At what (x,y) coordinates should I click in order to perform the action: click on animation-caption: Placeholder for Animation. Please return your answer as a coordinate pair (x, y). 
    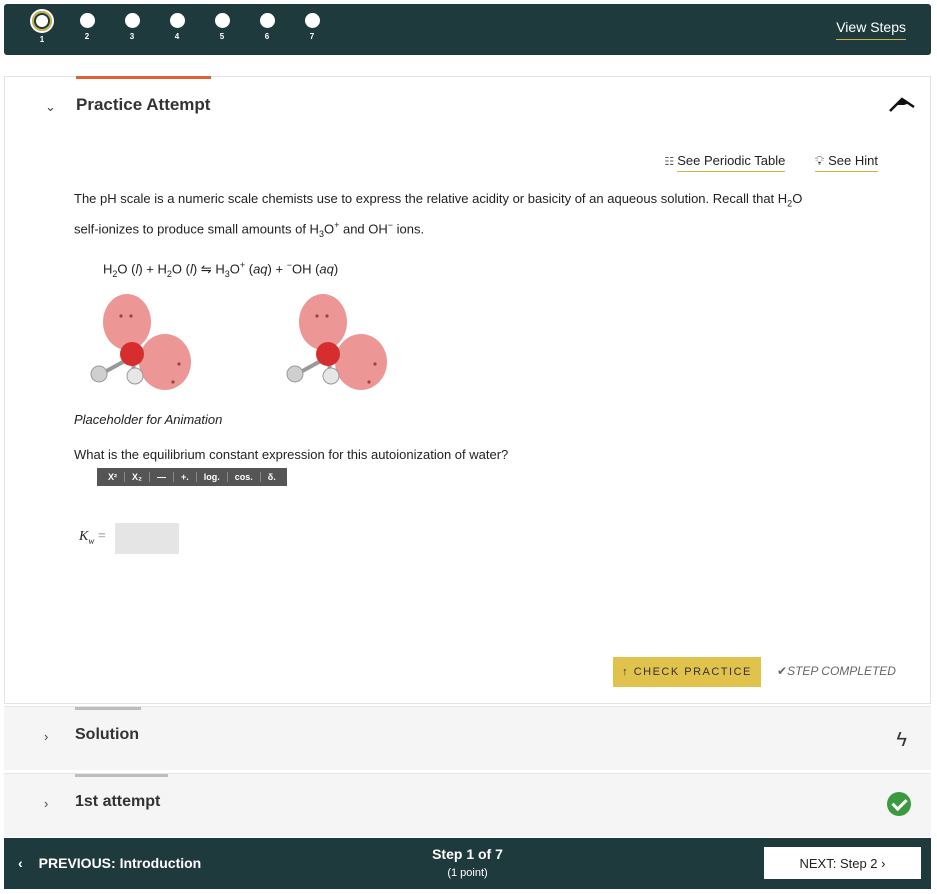
    Looking at the image, I should click on (148, 419).